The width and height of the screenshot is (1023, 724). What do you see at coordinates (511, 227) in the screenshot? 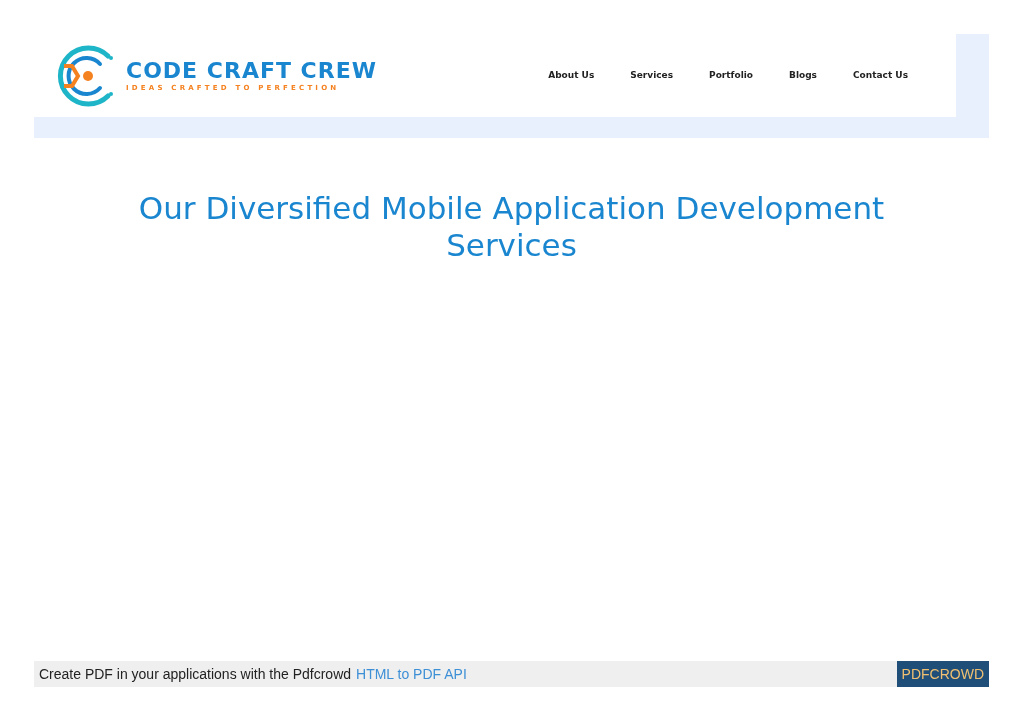
I see `page-heading: Our Diversified Mobile Application Development Services` at bounding box center [511, 227].